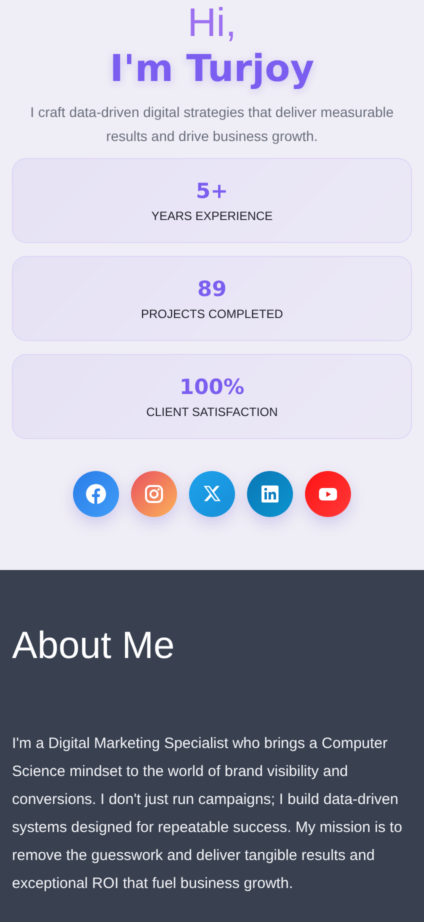 The image size is (424, 922). I want to click on stat-label: CLIENT SATISFACTION, so click(212, 412).